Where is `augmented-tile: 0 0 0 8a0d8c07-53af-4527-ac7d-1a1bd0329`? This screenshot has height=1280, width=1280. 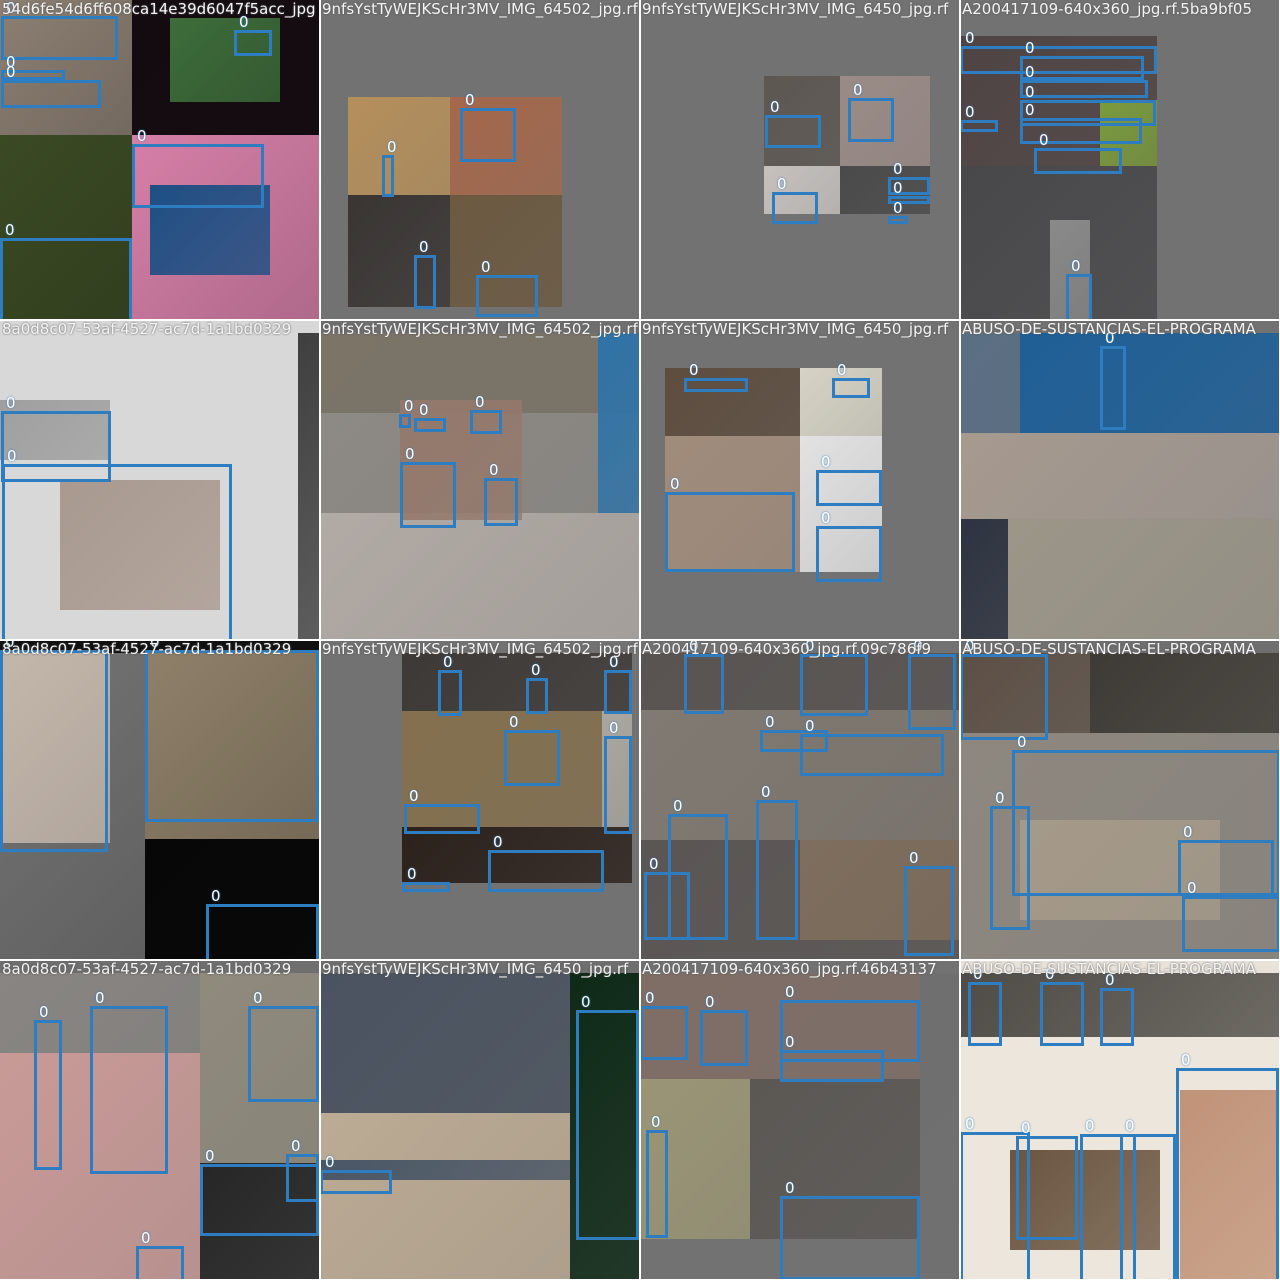
augmented-tile: 0 0 0 8a0d8c07-53af-4527-ac7d-1a1bd0329 is located at coordinates (159, 799).